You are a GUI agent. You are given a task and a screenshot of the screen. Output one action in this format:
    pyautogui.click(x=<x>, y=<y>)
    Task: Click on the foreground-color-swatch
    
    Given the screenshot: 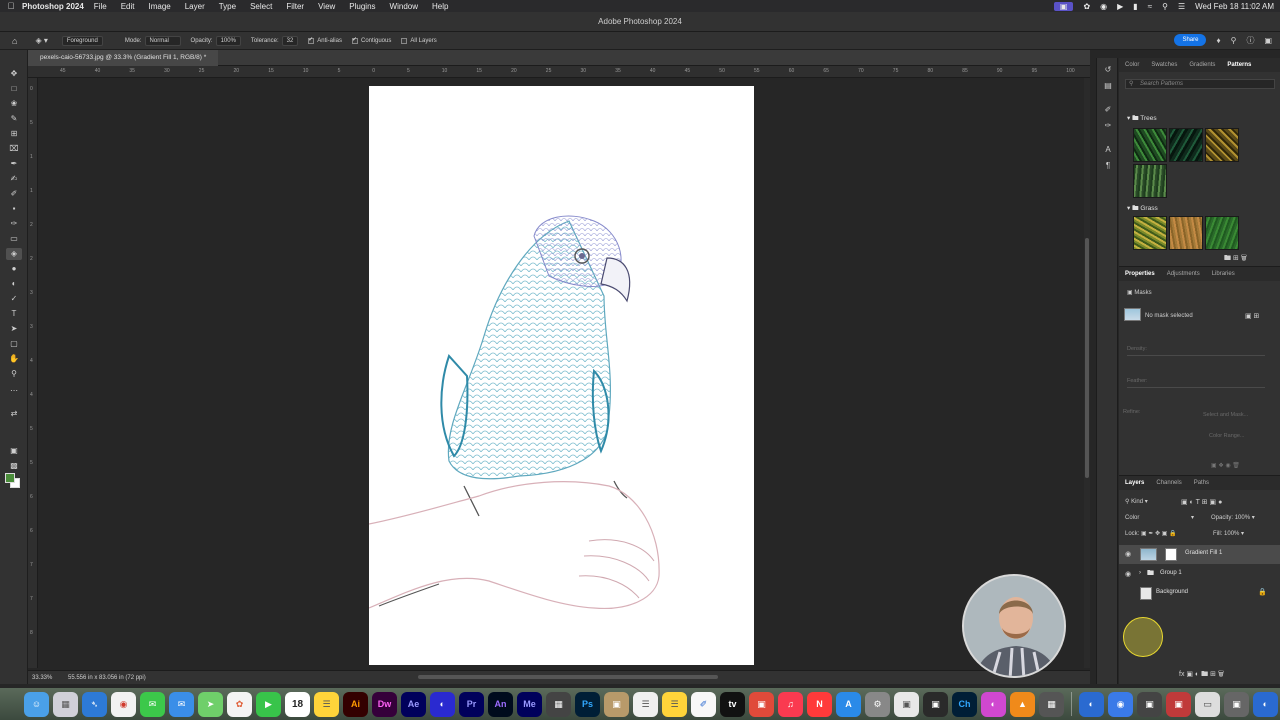 What is the action you would take?
    pyautogui.click(x=10, y=478)
    